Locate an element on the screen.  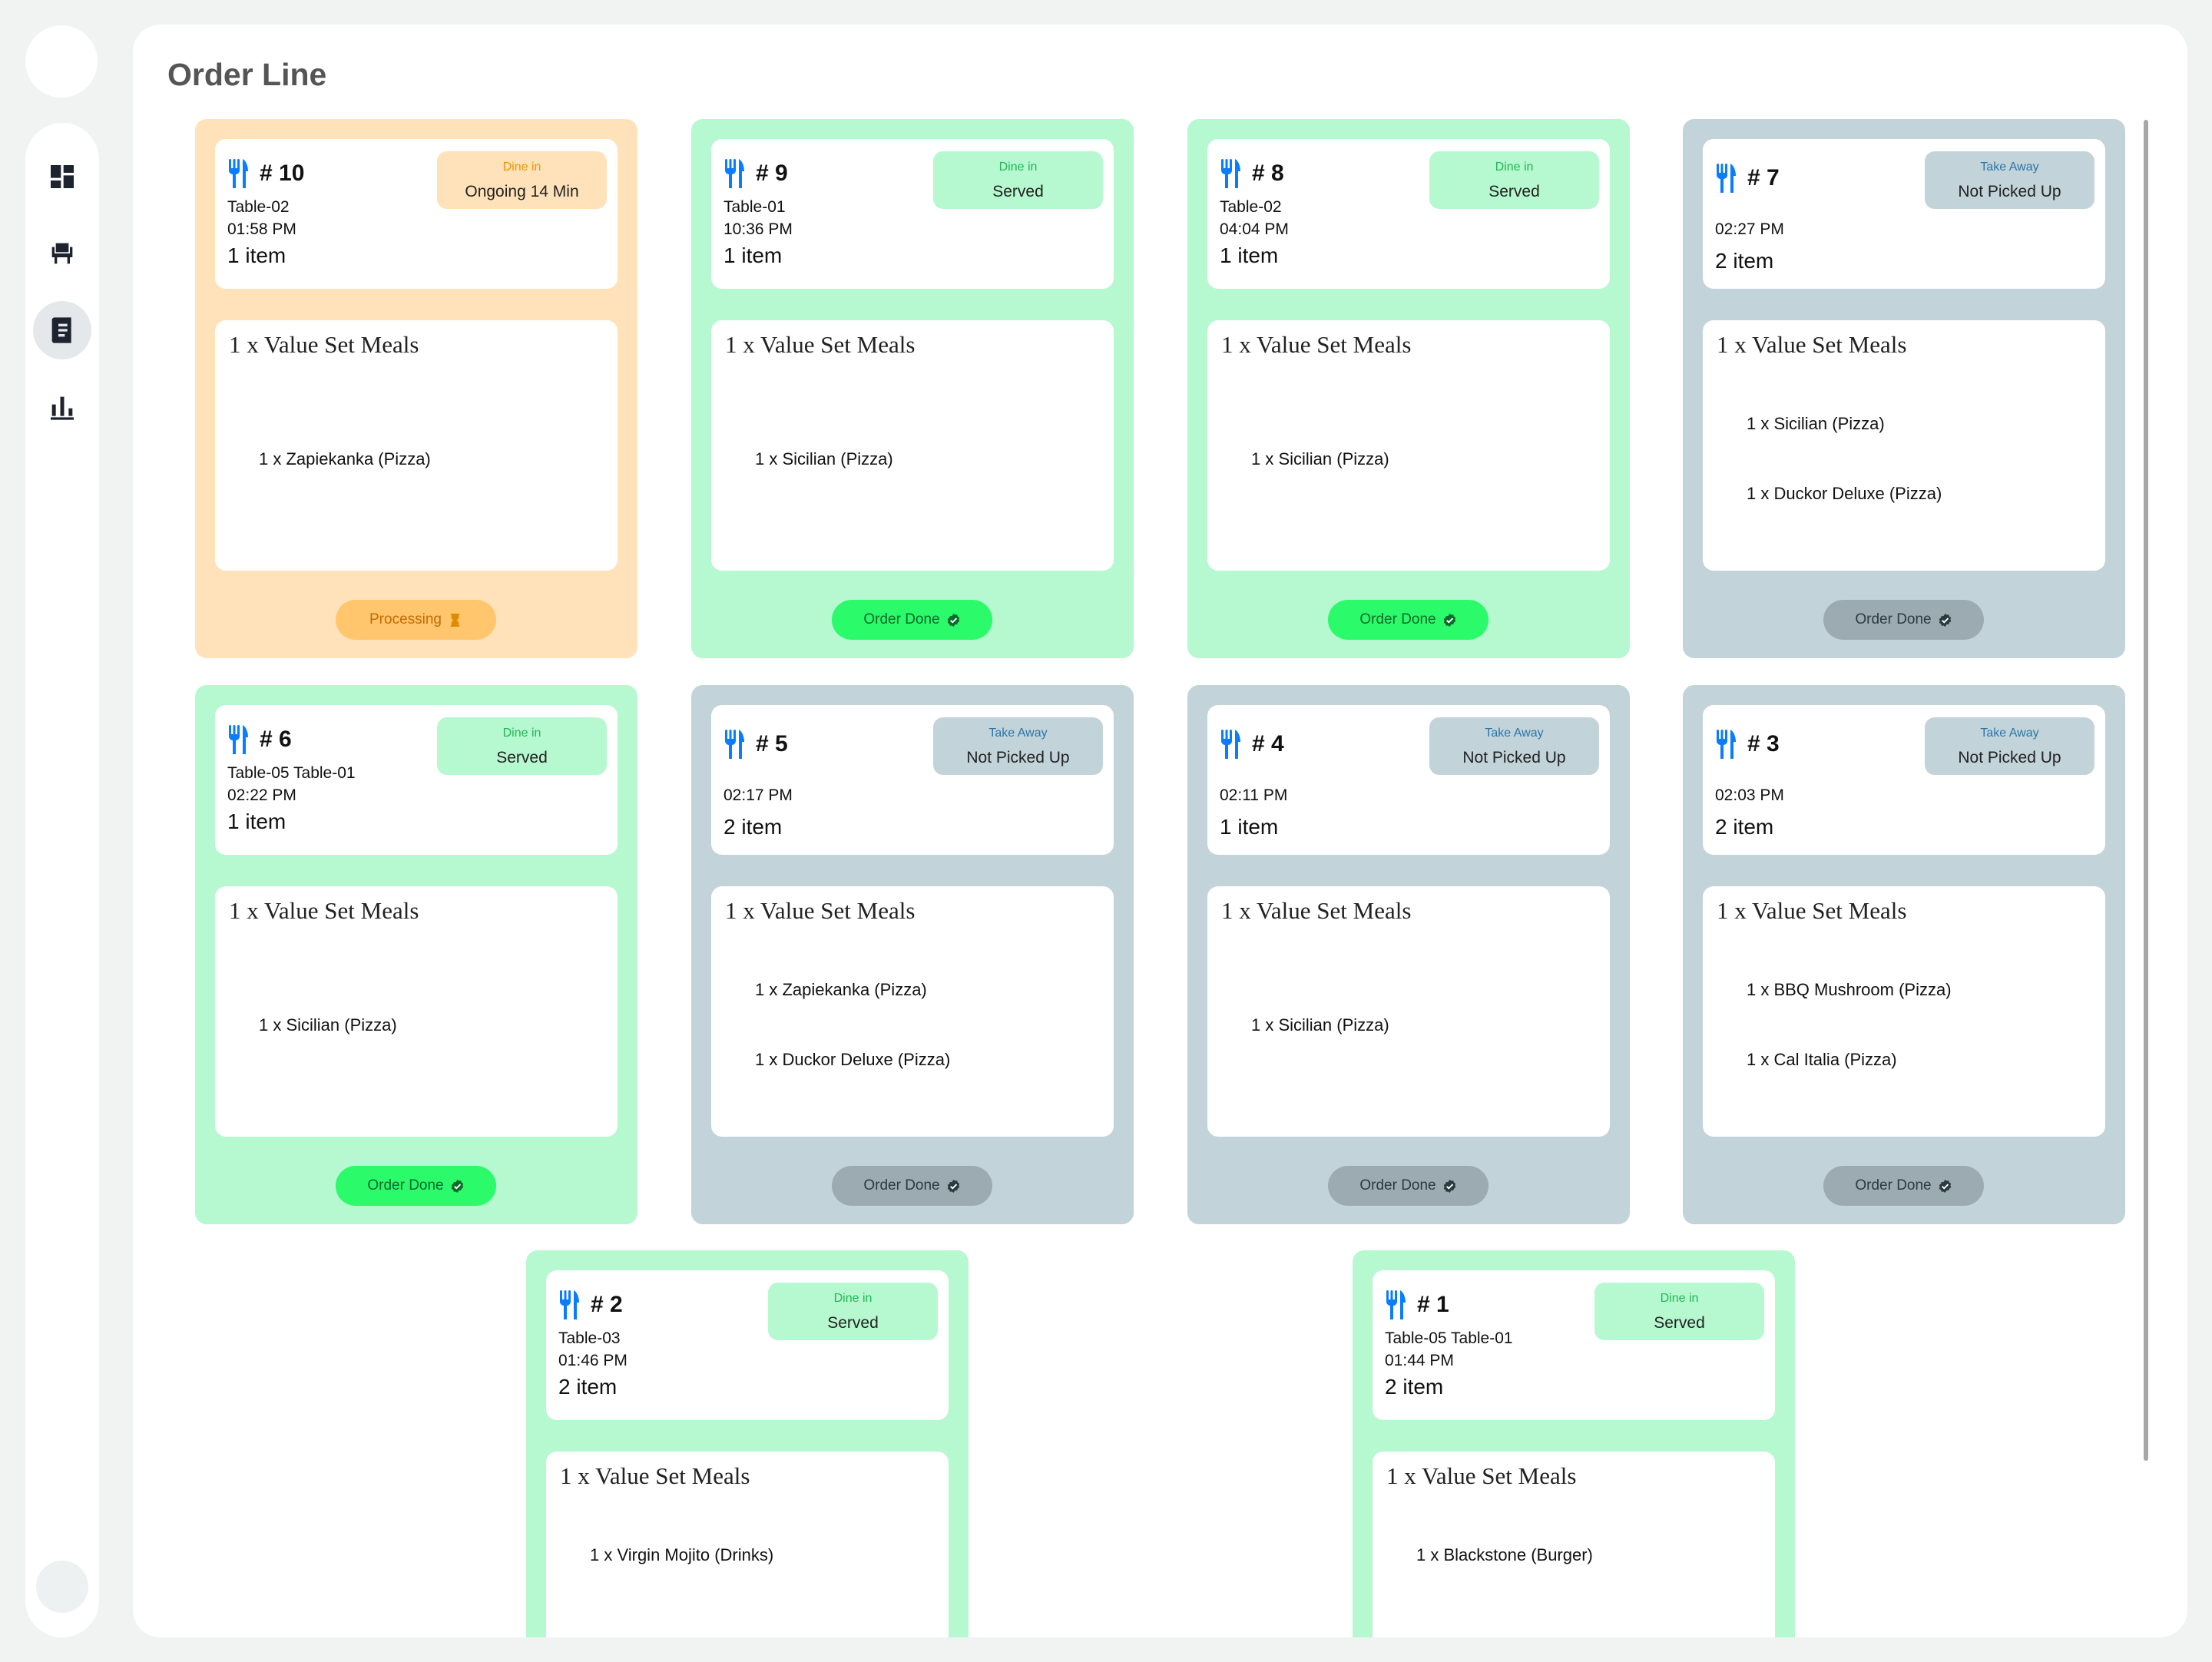
bar-chart-icon is located at coordinates (63, 408).